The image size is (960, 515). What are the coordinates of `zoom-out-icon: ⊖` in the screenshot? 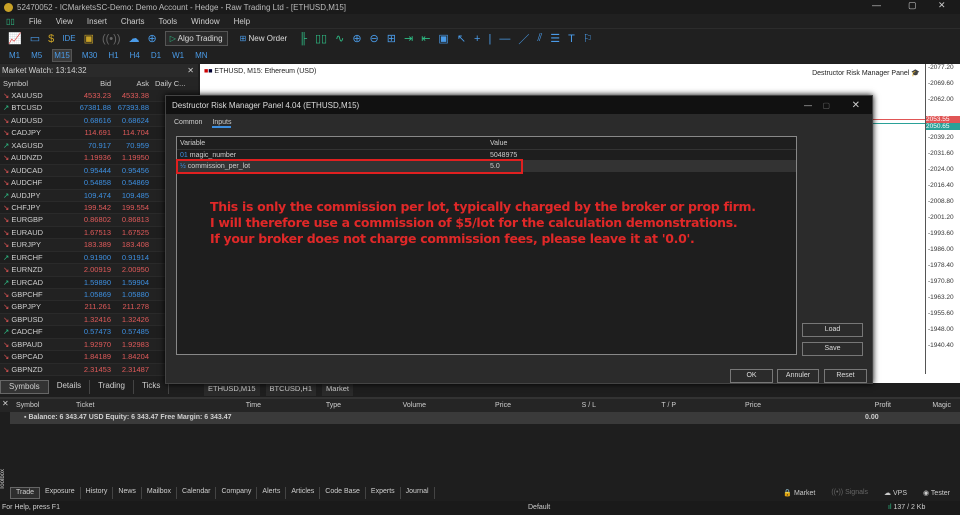 It's located at (374, 38).